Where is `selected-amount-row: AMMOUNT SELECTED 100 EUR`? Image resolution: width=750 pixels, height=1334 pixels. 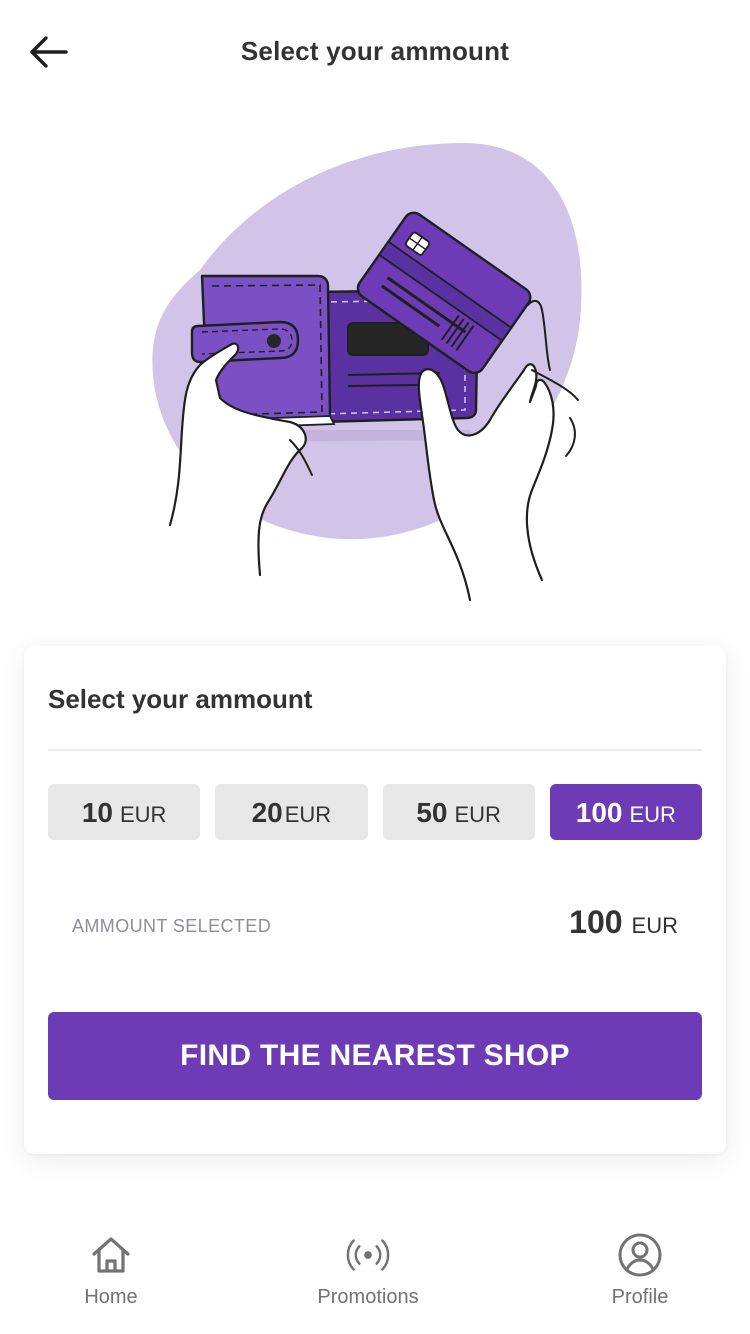
selected-amount-row: AMMOUNT SELECTED 100 EUR is located at coordinates (375, 926).